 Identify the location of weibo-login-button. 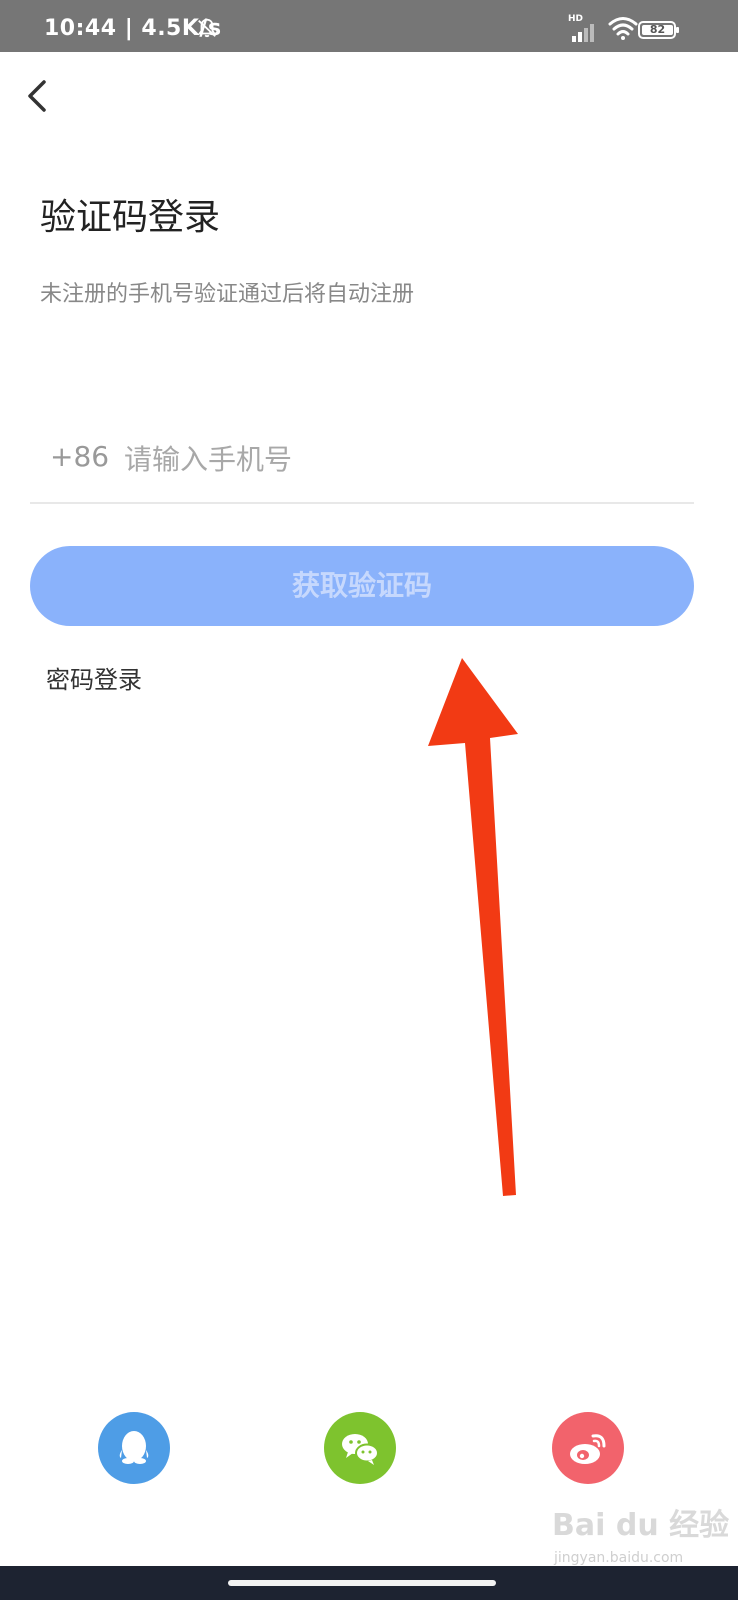
(588, 1448).